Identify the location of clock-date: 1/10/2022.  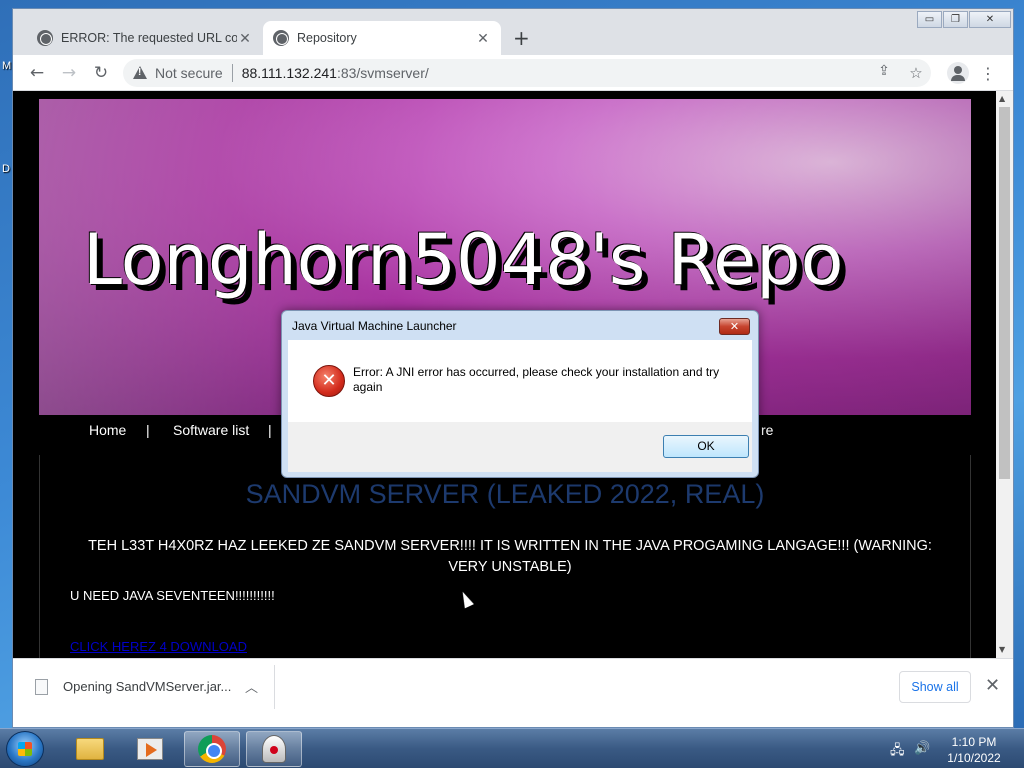
(974, 758).